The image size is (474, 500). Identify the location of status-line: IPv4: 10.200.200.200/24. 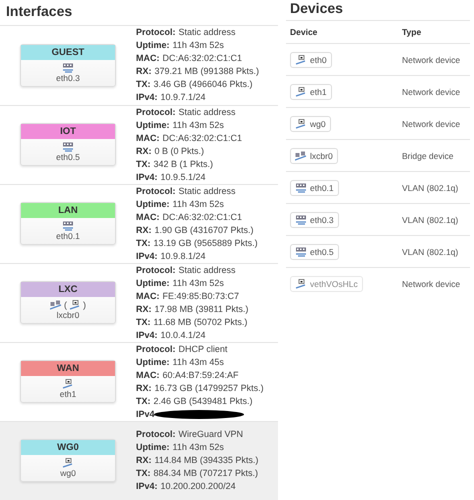
(186, 487).